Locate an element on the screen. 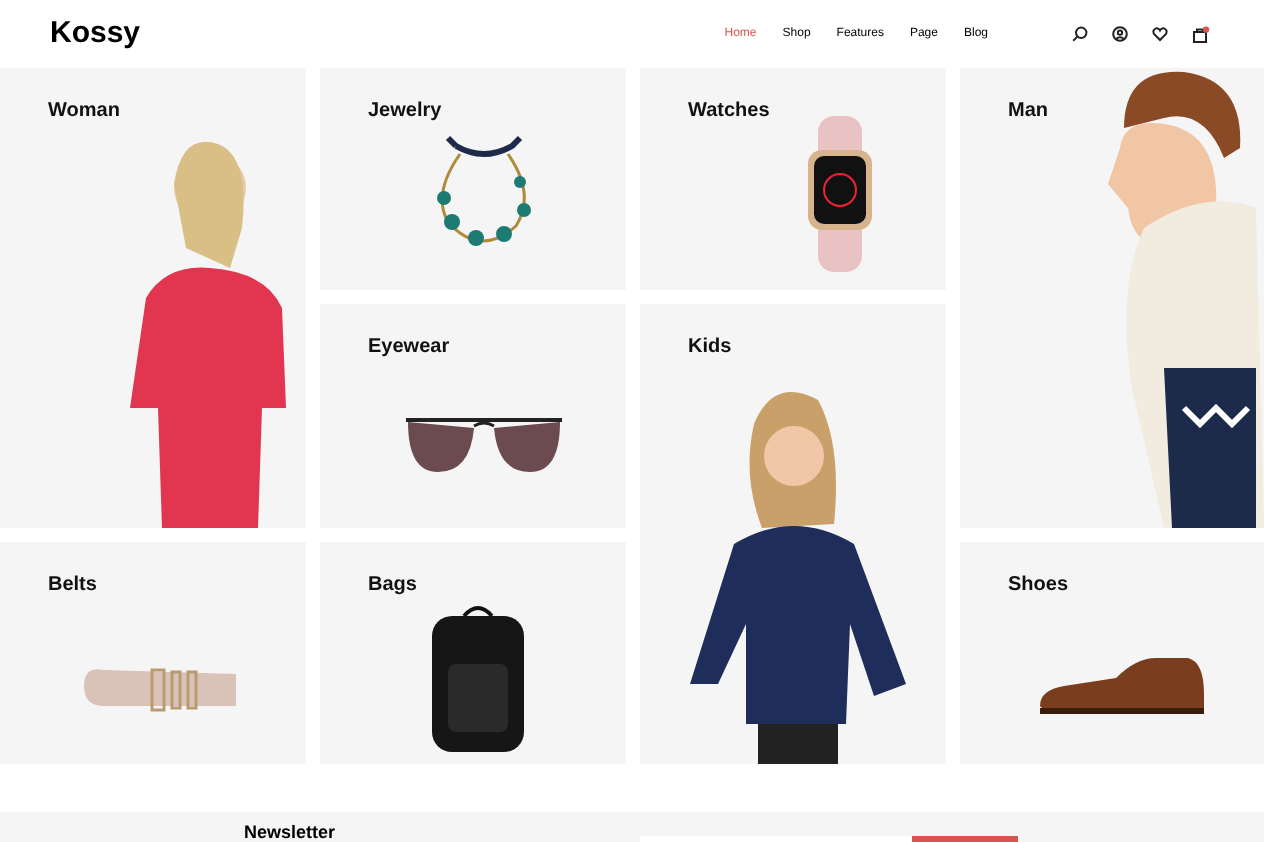  category-title: Jewelry is located at coordinates (405, 112).